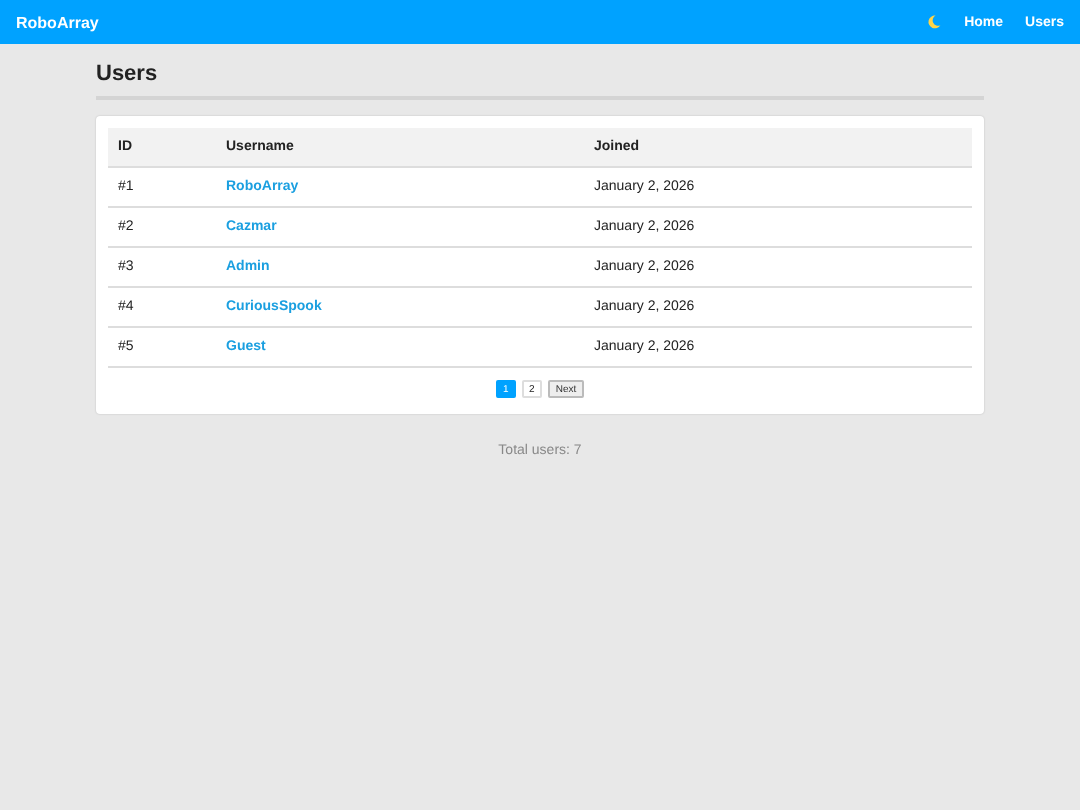 The image size is (1080, 810). I want to click on brand-name: RoboArray, so click(471, 22).